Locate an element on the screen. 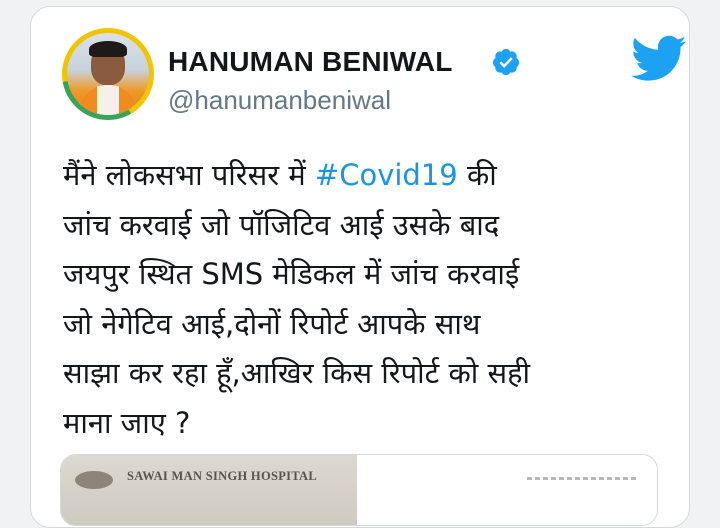  hashtag-link: #Covid19 is located at coordinates (386, 175).